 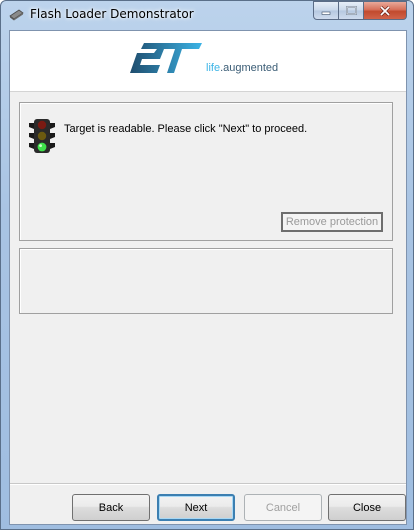 I want to click on window-title: Flash Loader Demonstrator, so click(x=112, y=14).